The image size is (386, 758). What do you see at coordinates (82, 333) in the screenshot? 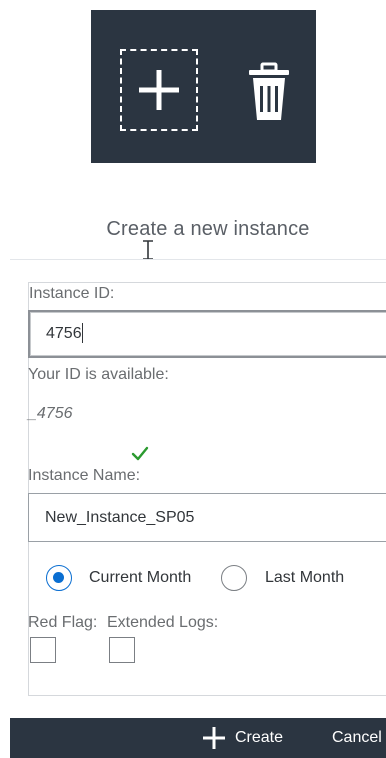
I see `input-caret` at bounding box center [82, 333].